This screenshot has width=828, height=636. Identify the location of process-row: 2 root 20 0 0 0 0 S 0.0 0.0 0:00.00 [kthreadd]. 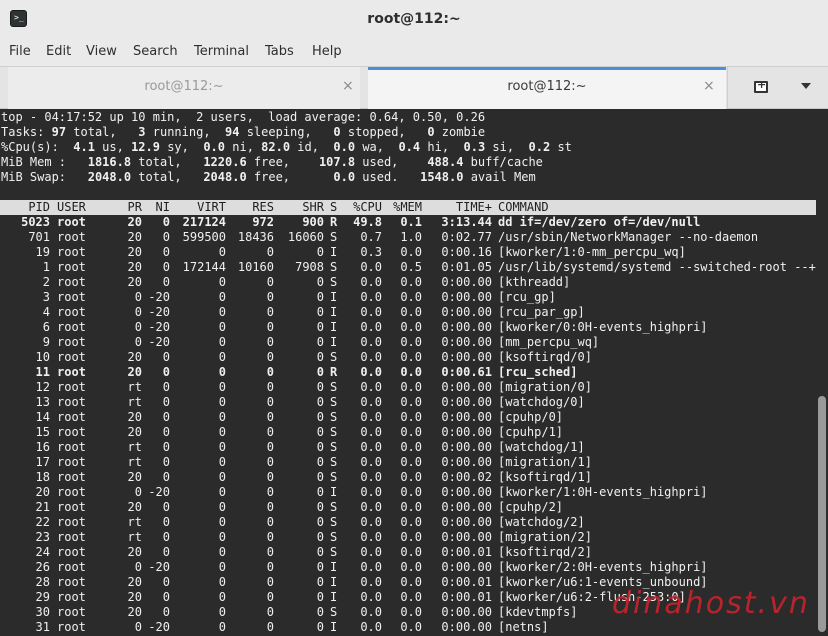
(408, 282).